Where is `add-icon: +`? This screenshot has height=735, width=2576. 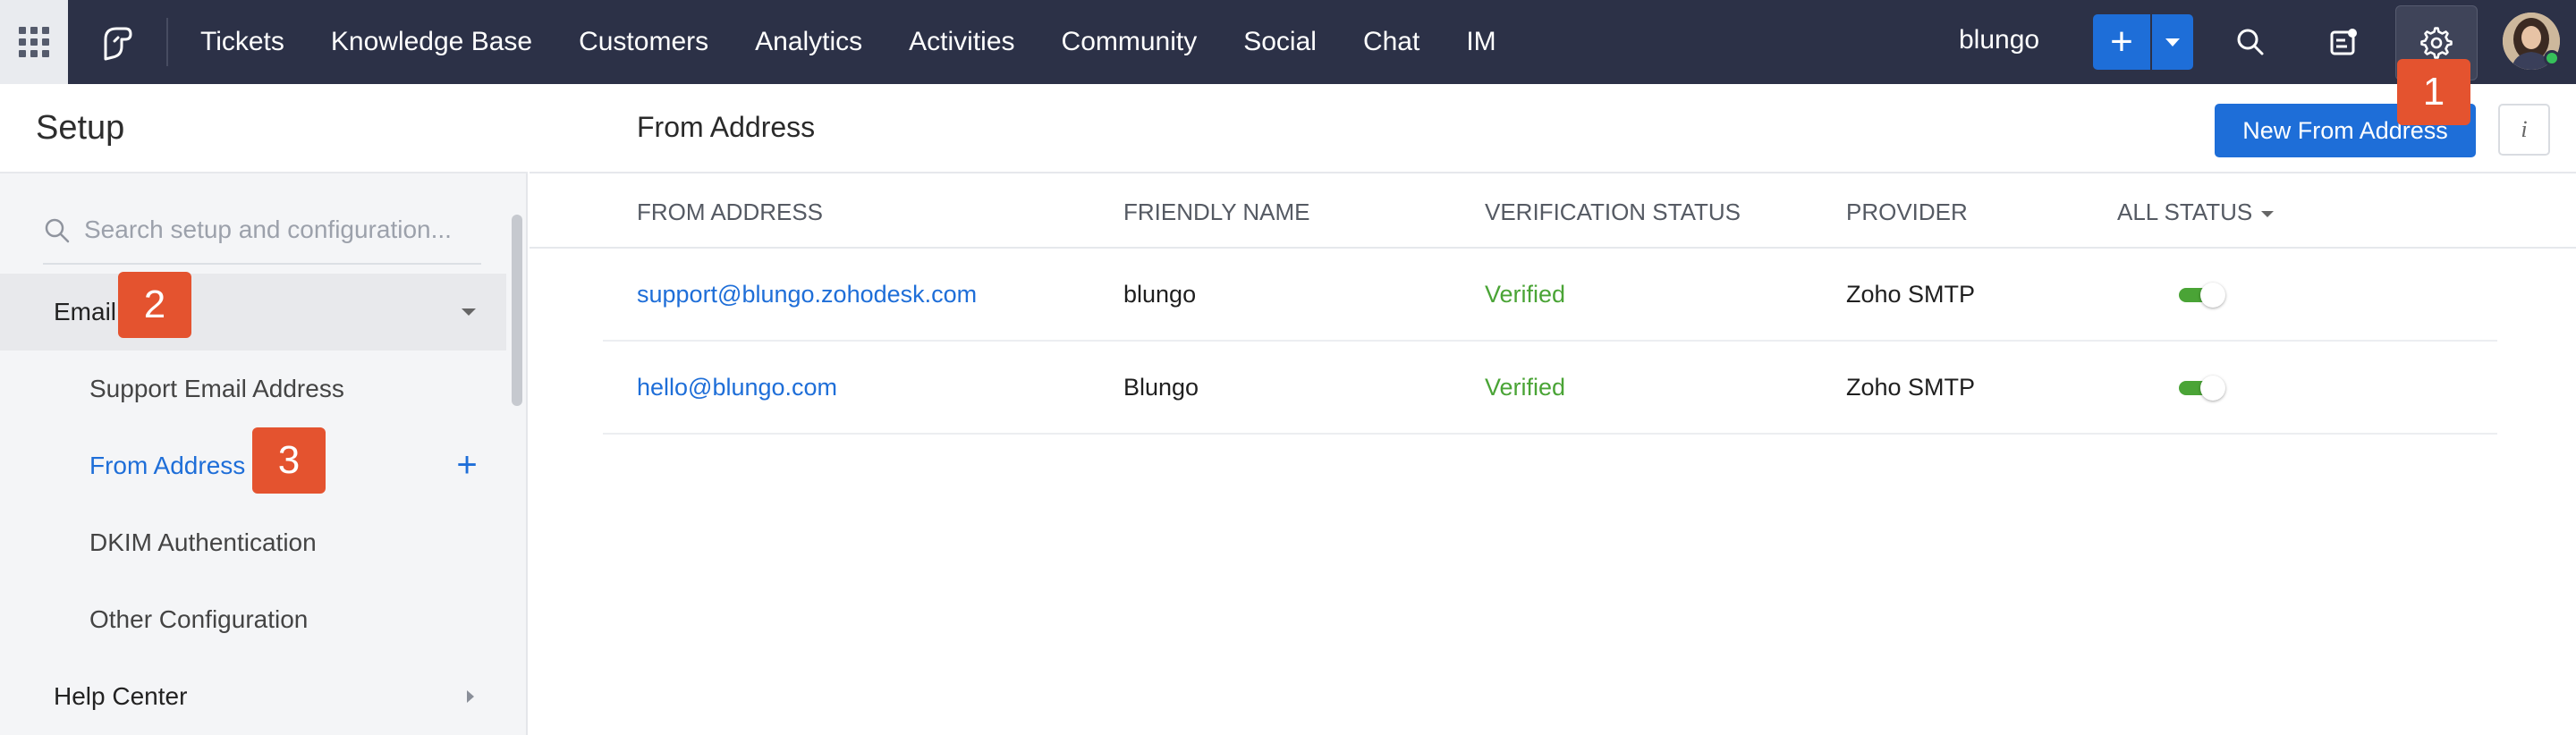 add-icon: + is located at coordinates (467, 465).